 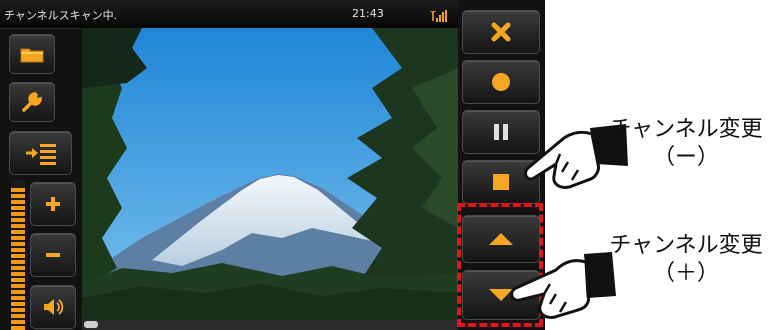 I want to click on mute-button, so click(x=53, y=307).